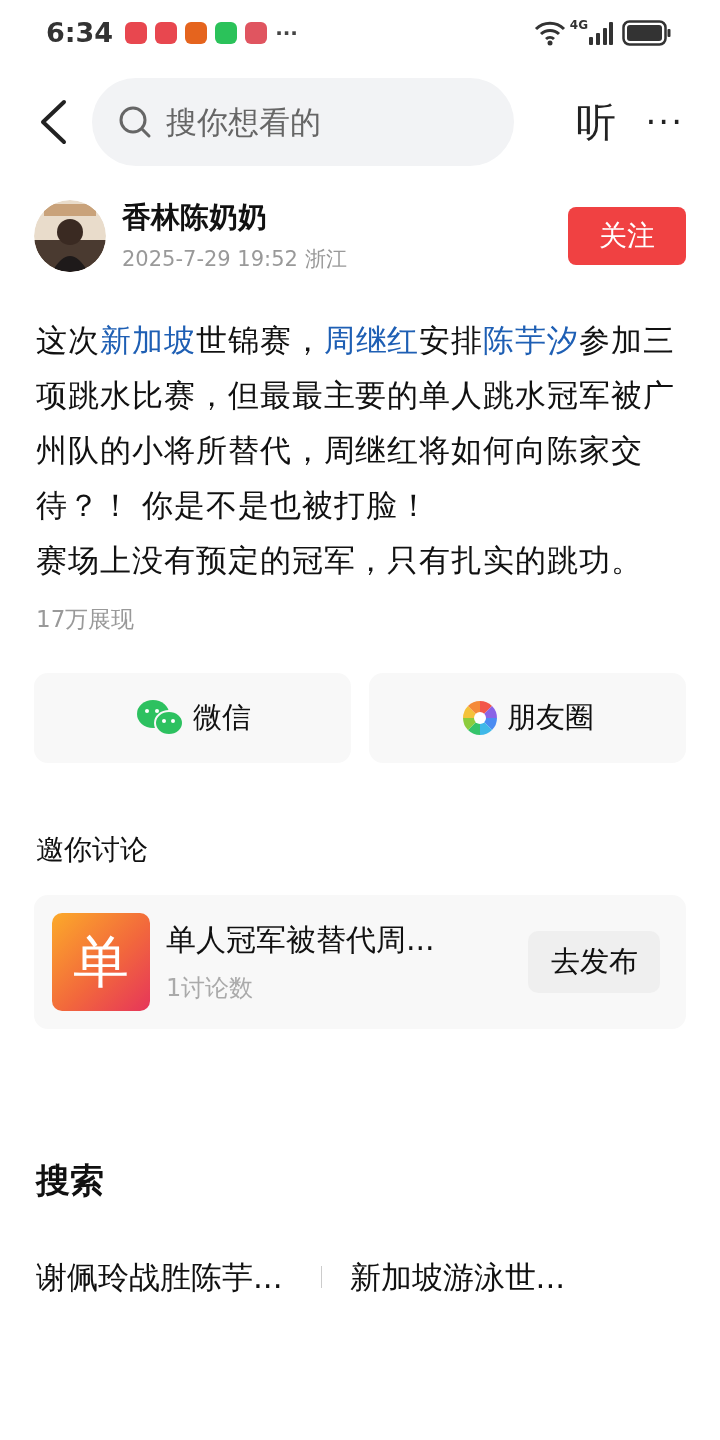  Describe the element at coordinates (371, 340) in the screenshot. I see `topic-link: 周继红` at that location.